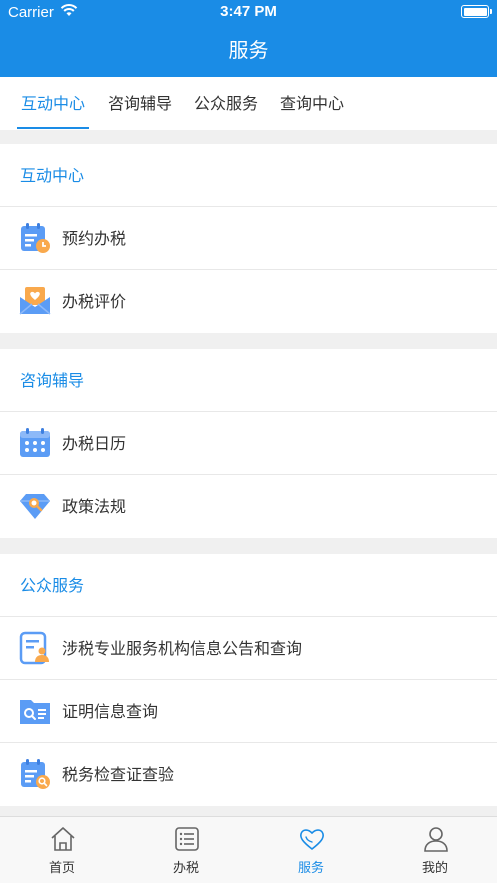  Describe the element at coordinates (63, 839) in the screenshot. I see `home-icon` at that location.